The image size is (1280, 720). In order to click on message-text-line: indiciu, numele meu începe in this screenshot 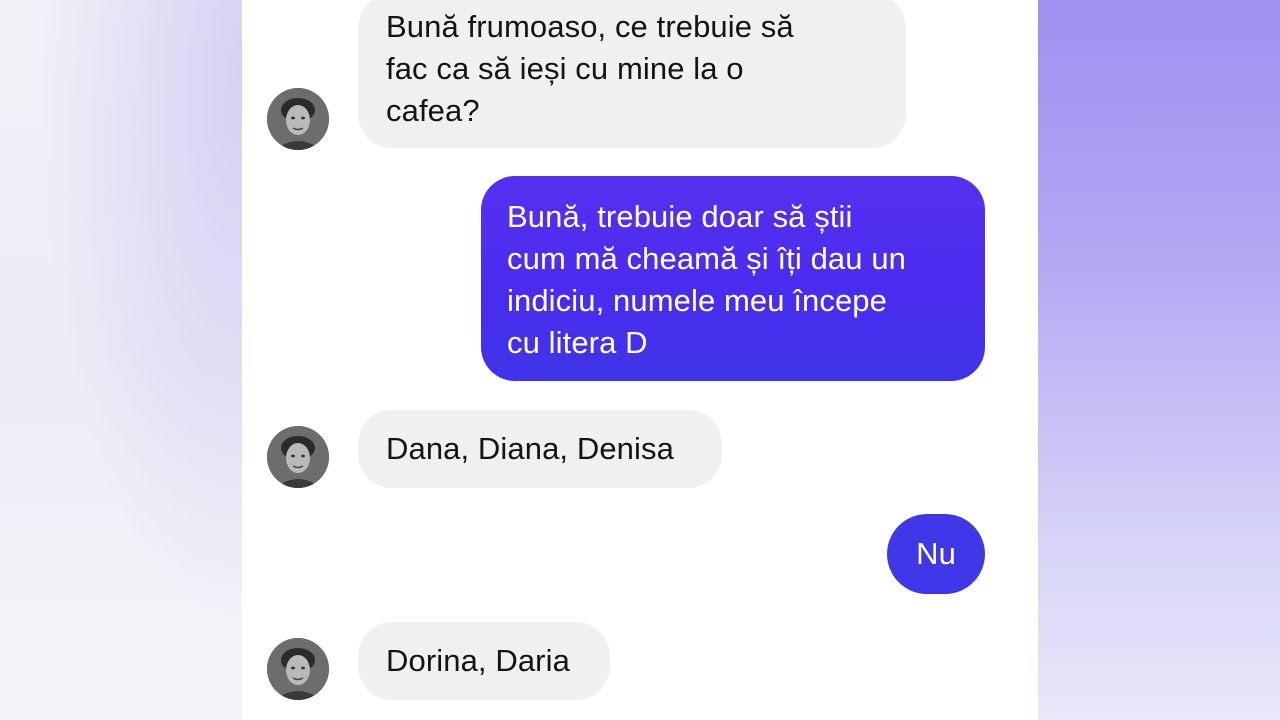, I will do `click(697, 300)`.